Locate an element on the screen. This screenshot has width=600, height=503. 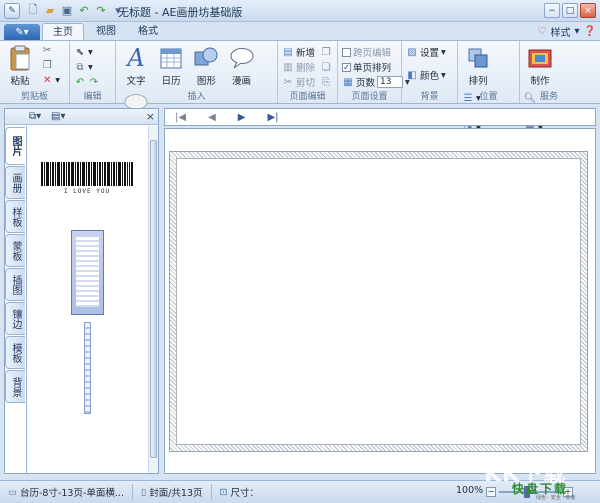
zoom-slider-knob is located at coordinates (527, 492).